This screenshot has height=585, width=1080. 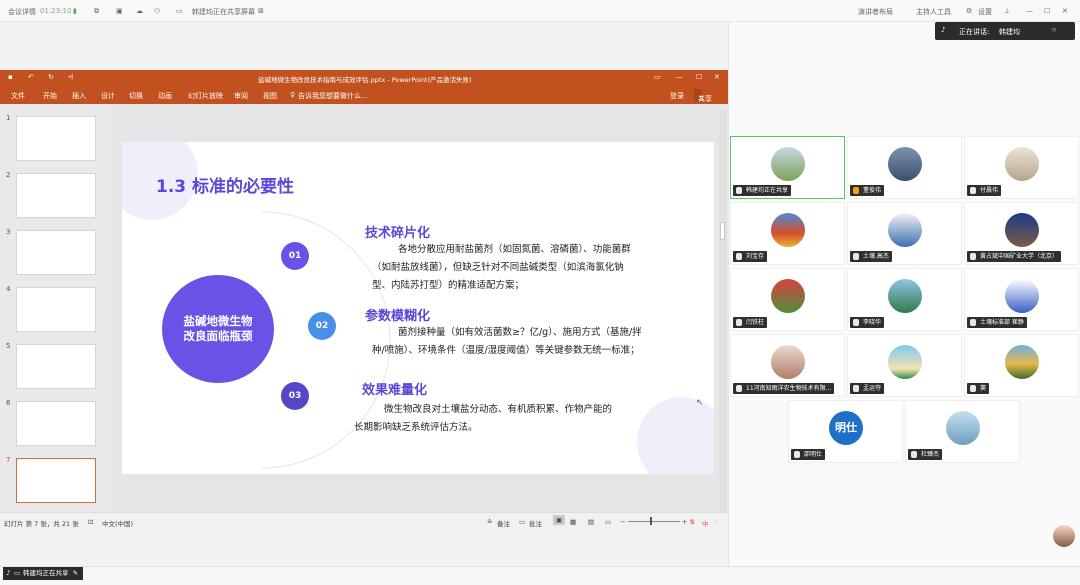 What do you see at coordinates (700, 403) in the screenshot?
I see `mouse-cursor-icon: ↖` at bounding box center [700, 403].